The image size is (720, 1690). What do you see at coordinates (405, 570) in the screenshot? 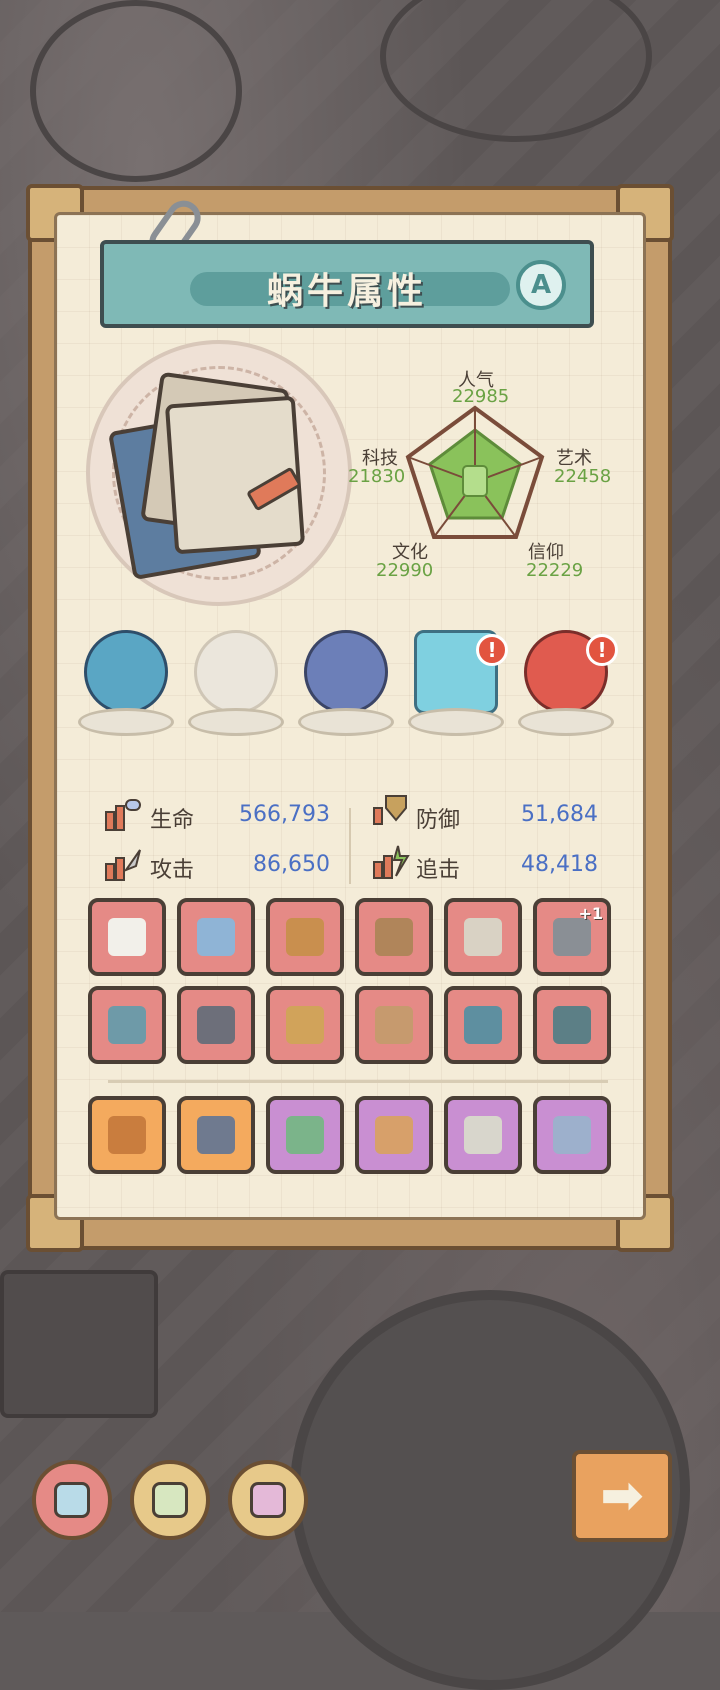
I see `radar-value-culture: 22990` at bounding box center [405, 570].